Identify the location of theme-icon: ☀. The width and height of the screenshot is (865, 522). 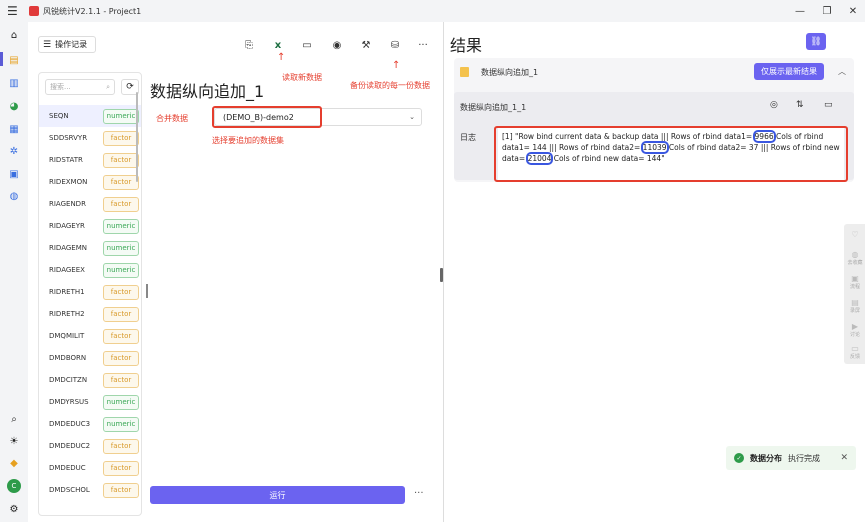
(14, 441).